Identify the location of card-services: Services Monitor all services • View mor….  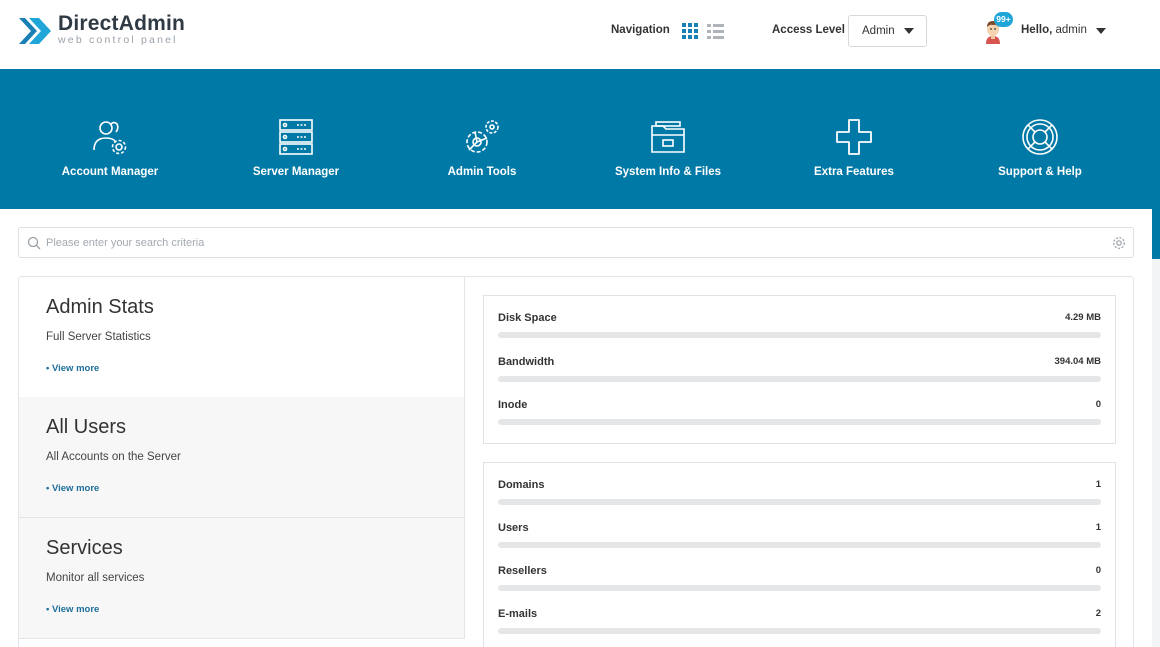
(242, 578).